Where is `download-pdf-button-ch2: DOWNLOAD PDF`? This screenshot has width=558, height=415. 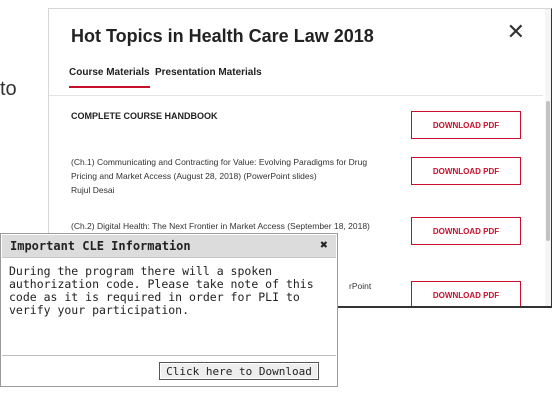
download-pdf-button-ch2: DOWNLOAD PDF is located at coordinates (466, 231).